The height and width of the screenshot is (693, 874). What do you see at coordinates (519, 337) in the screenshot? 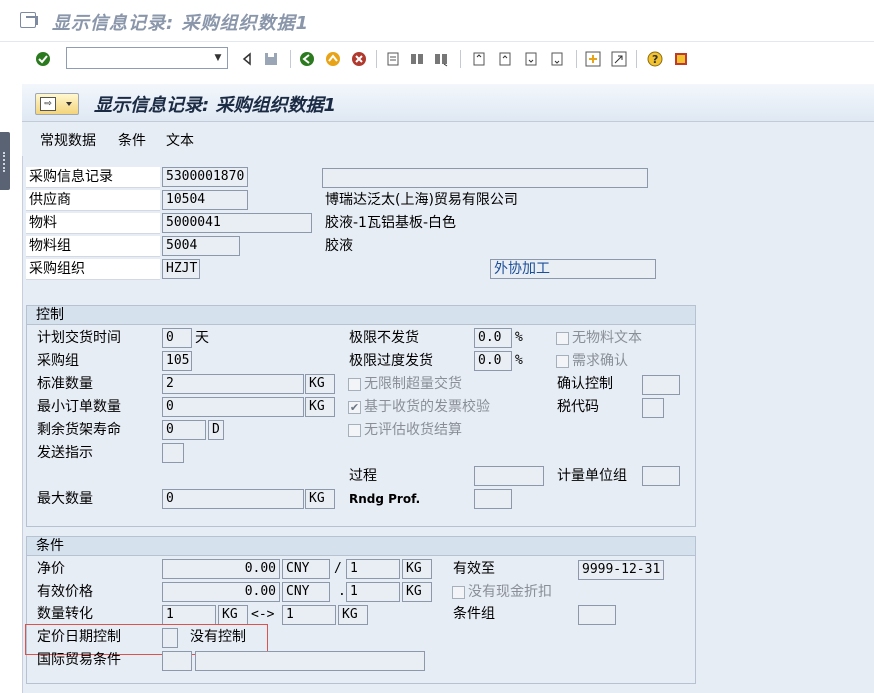
I see `underdel-unit: %` at bounding box center [519, 337].